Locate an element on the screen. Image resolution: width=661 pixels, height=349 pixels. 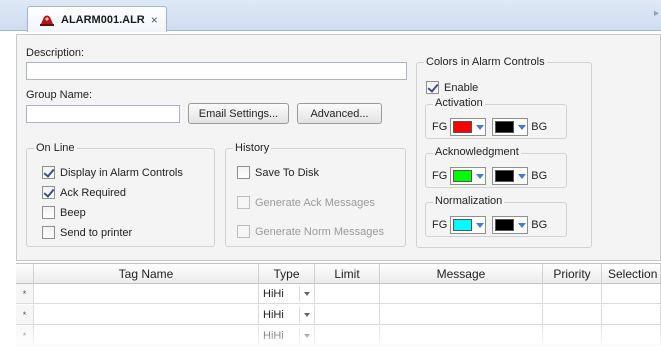
acknowledgment-fg-color-picker is located at coordinates (468, 176).